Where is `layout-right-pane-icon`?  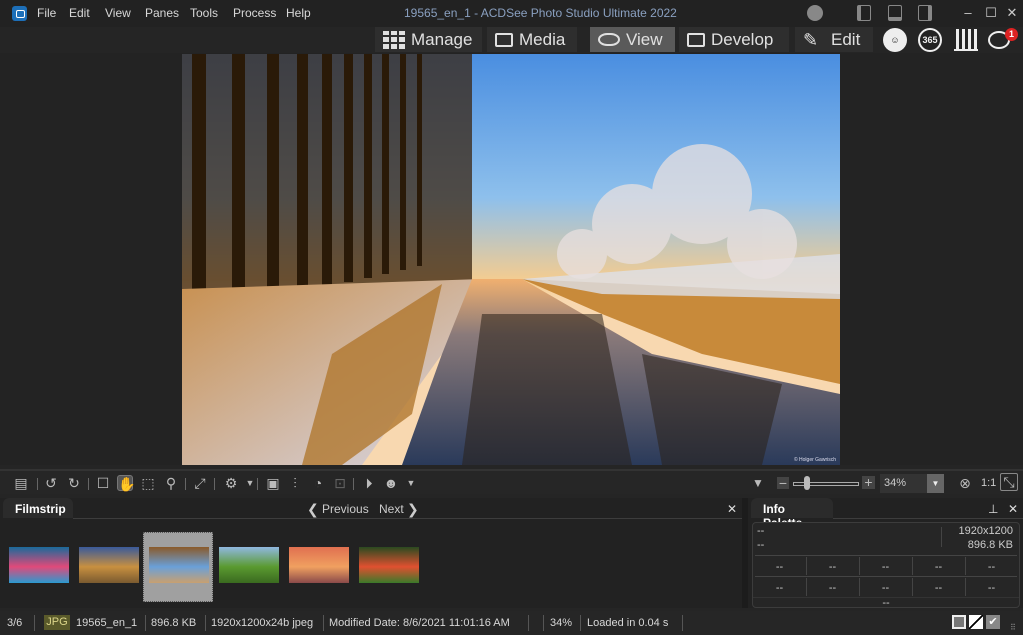 layout-right-pane-icon is located at coordinates (925, 13).